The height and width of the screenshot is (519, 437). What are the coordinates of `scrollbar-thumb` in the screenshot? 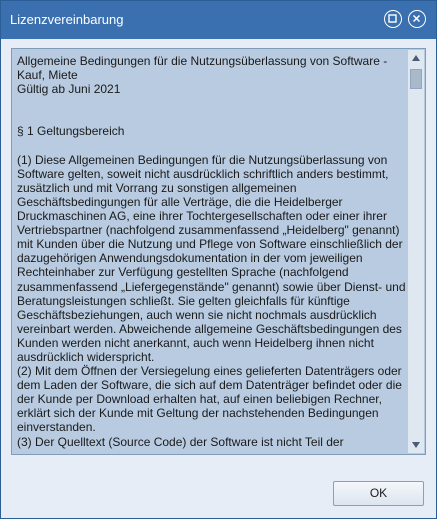 It's located at (416, 79).